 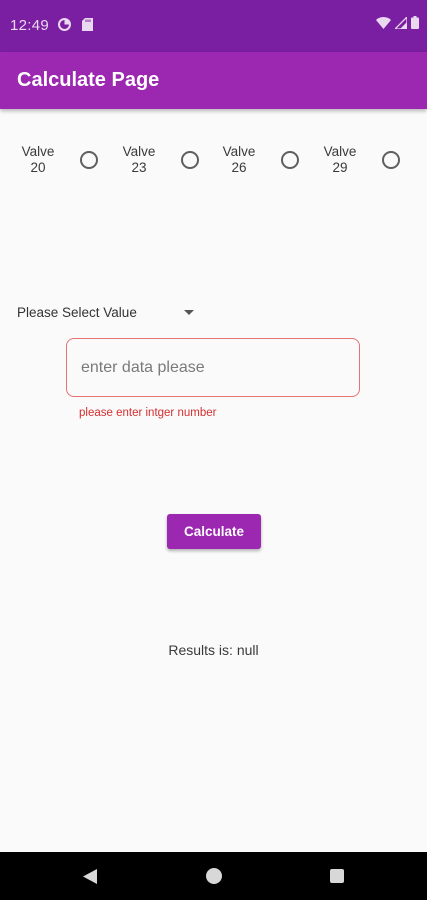 I want to click on valve-label-23: Valve 23, so click(x=139, y=160).